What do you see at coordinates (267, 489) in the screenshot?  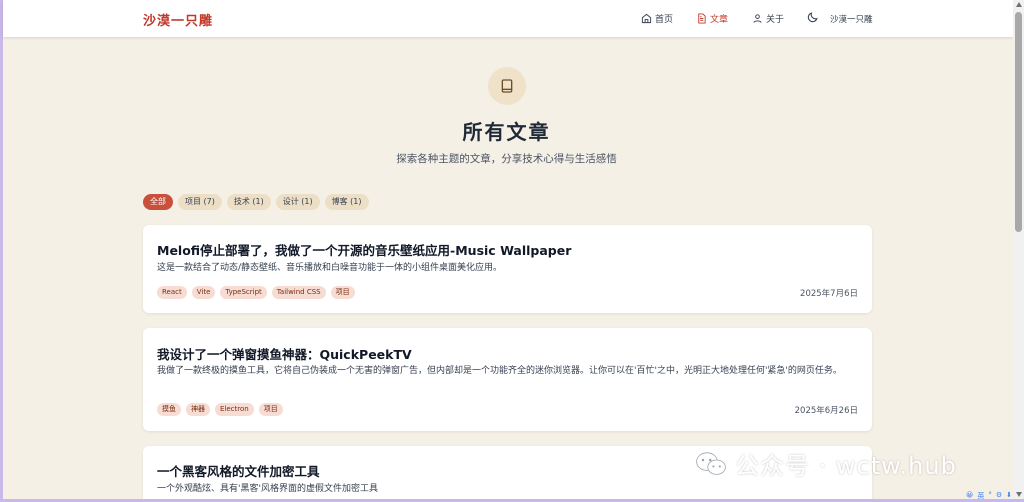 I see `article-description: 一个外观酷炫、具有'黑客'风格界面的虚假文件加密工具` at bounding box center [267, 489].